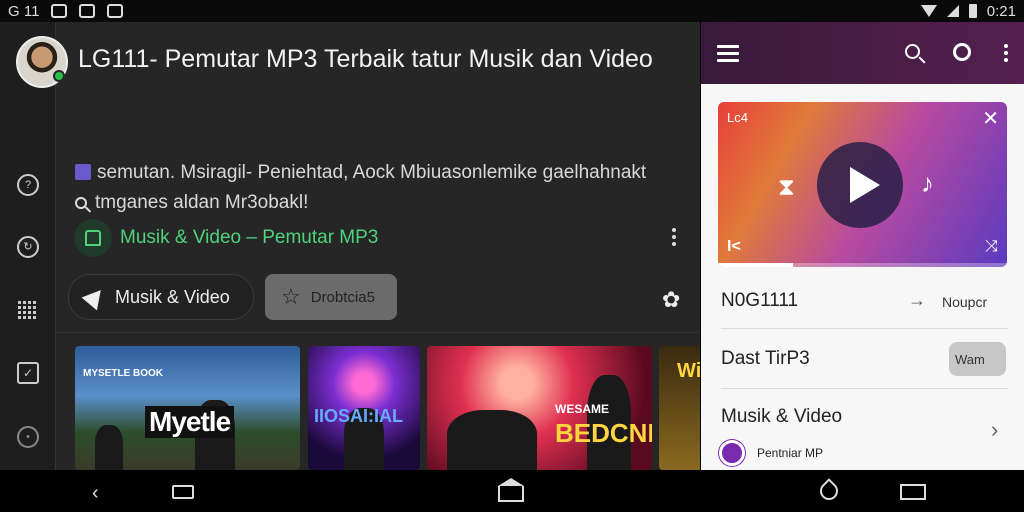  Describe the element at coordinates (1001, 11) in the screenshot. I see `clock: 0:21` at that location.